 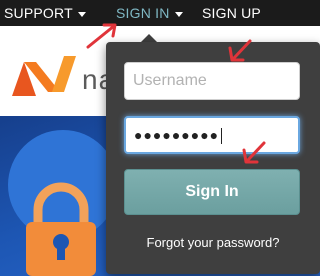 What do you see at coordinates (212, 192) in the screenshot?
I see `sign-in-button: Sign In` at bounding box center [212, 192].